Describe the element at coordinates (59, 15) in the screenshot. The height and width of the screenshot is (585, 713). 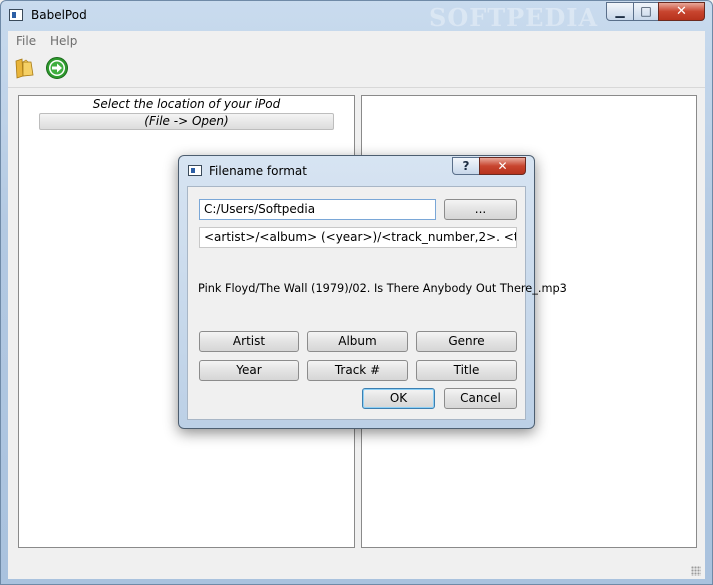
I see `window-title: BabelPod` at that location.